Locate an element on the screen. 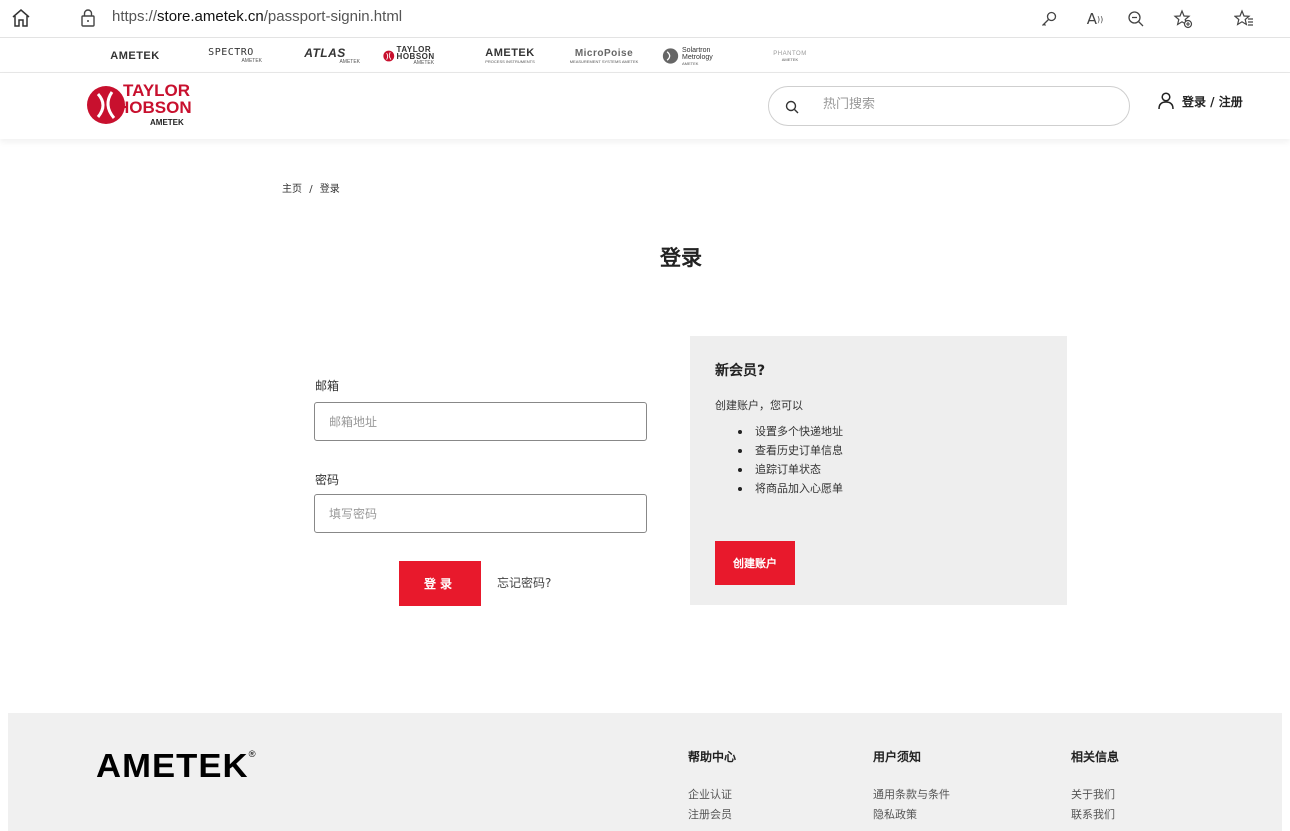  benefit-item: 追踪订单状态 is located at coordinates (790, 469).